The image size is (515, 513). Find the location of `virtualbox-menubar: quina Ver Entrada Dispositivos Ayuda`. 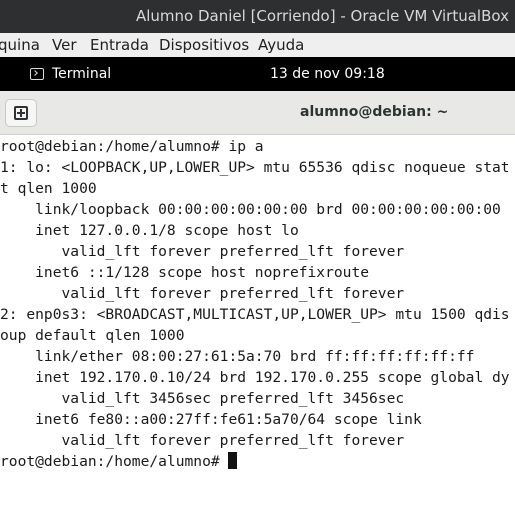

virtualbox-menubar: quina Ver Entrada Dispositivos Ayuda is located at coordinates (257, 45).